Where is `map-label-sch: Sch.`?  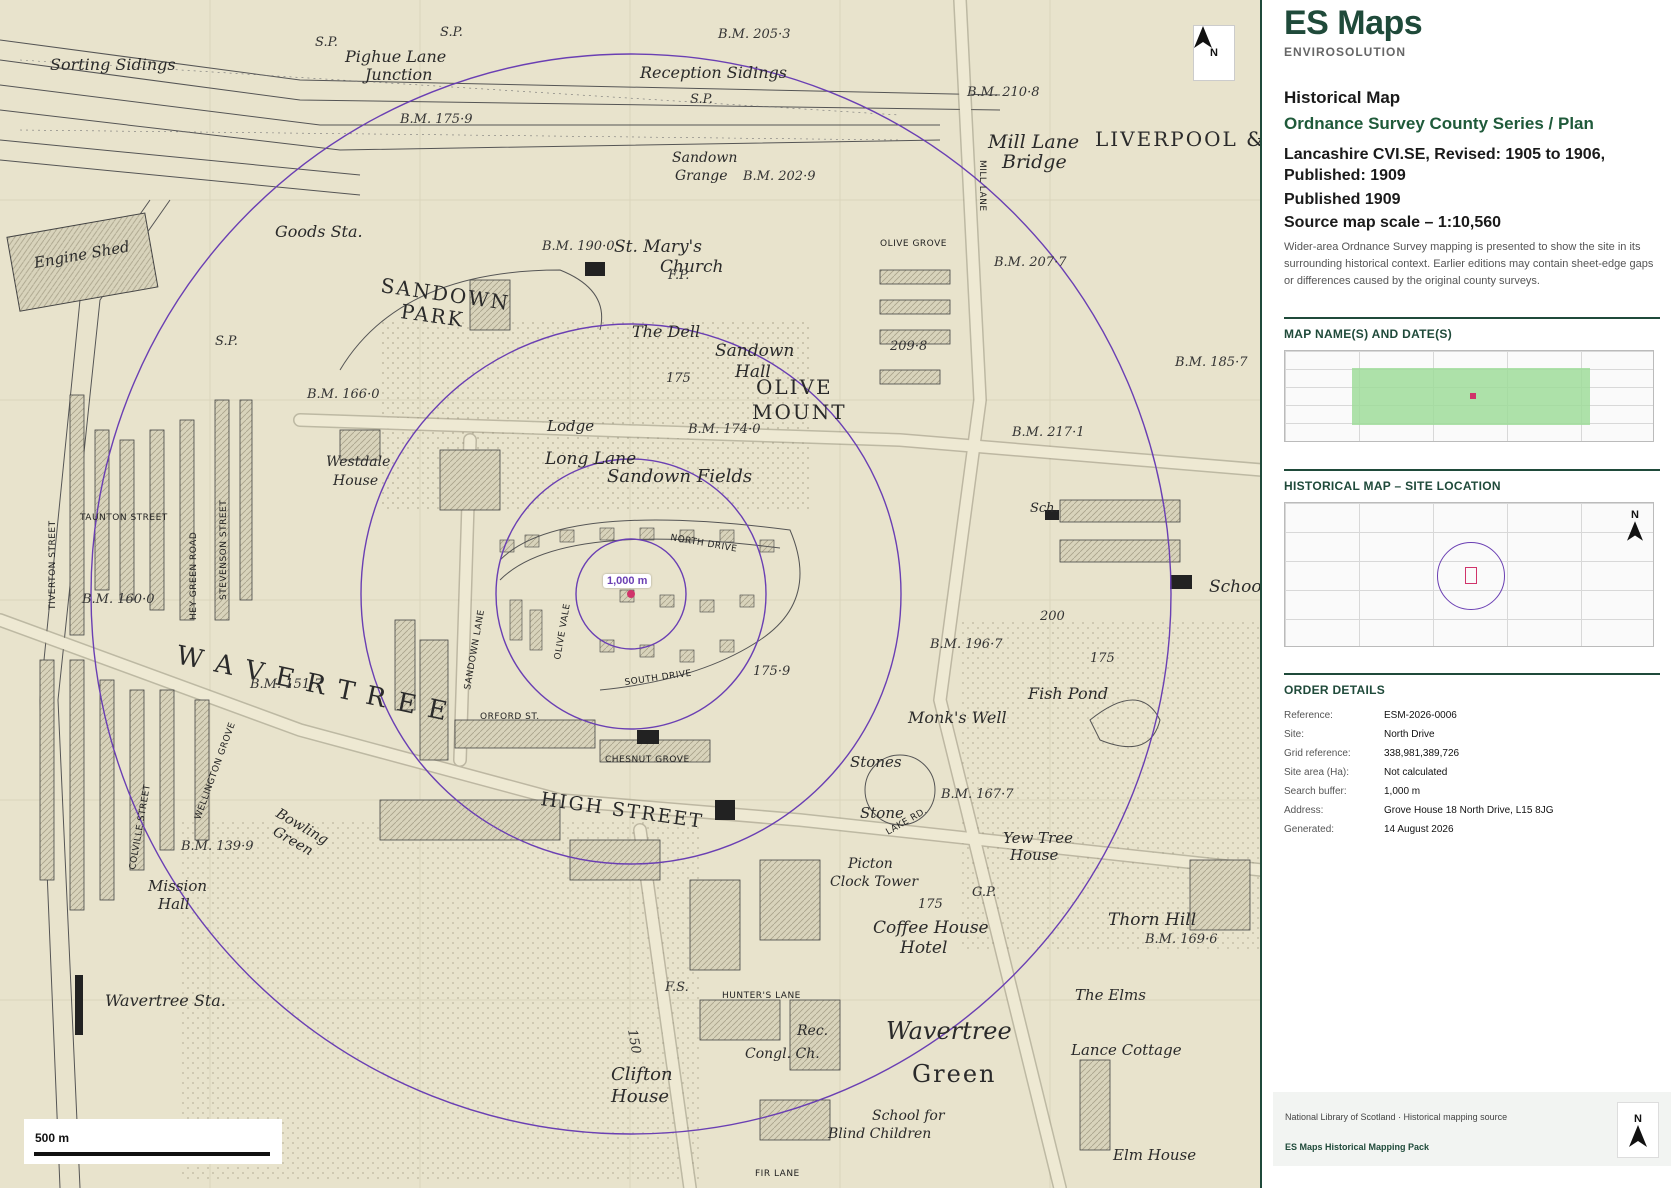
map-label-sch: Sch. is located at coordinates (1044, 508).